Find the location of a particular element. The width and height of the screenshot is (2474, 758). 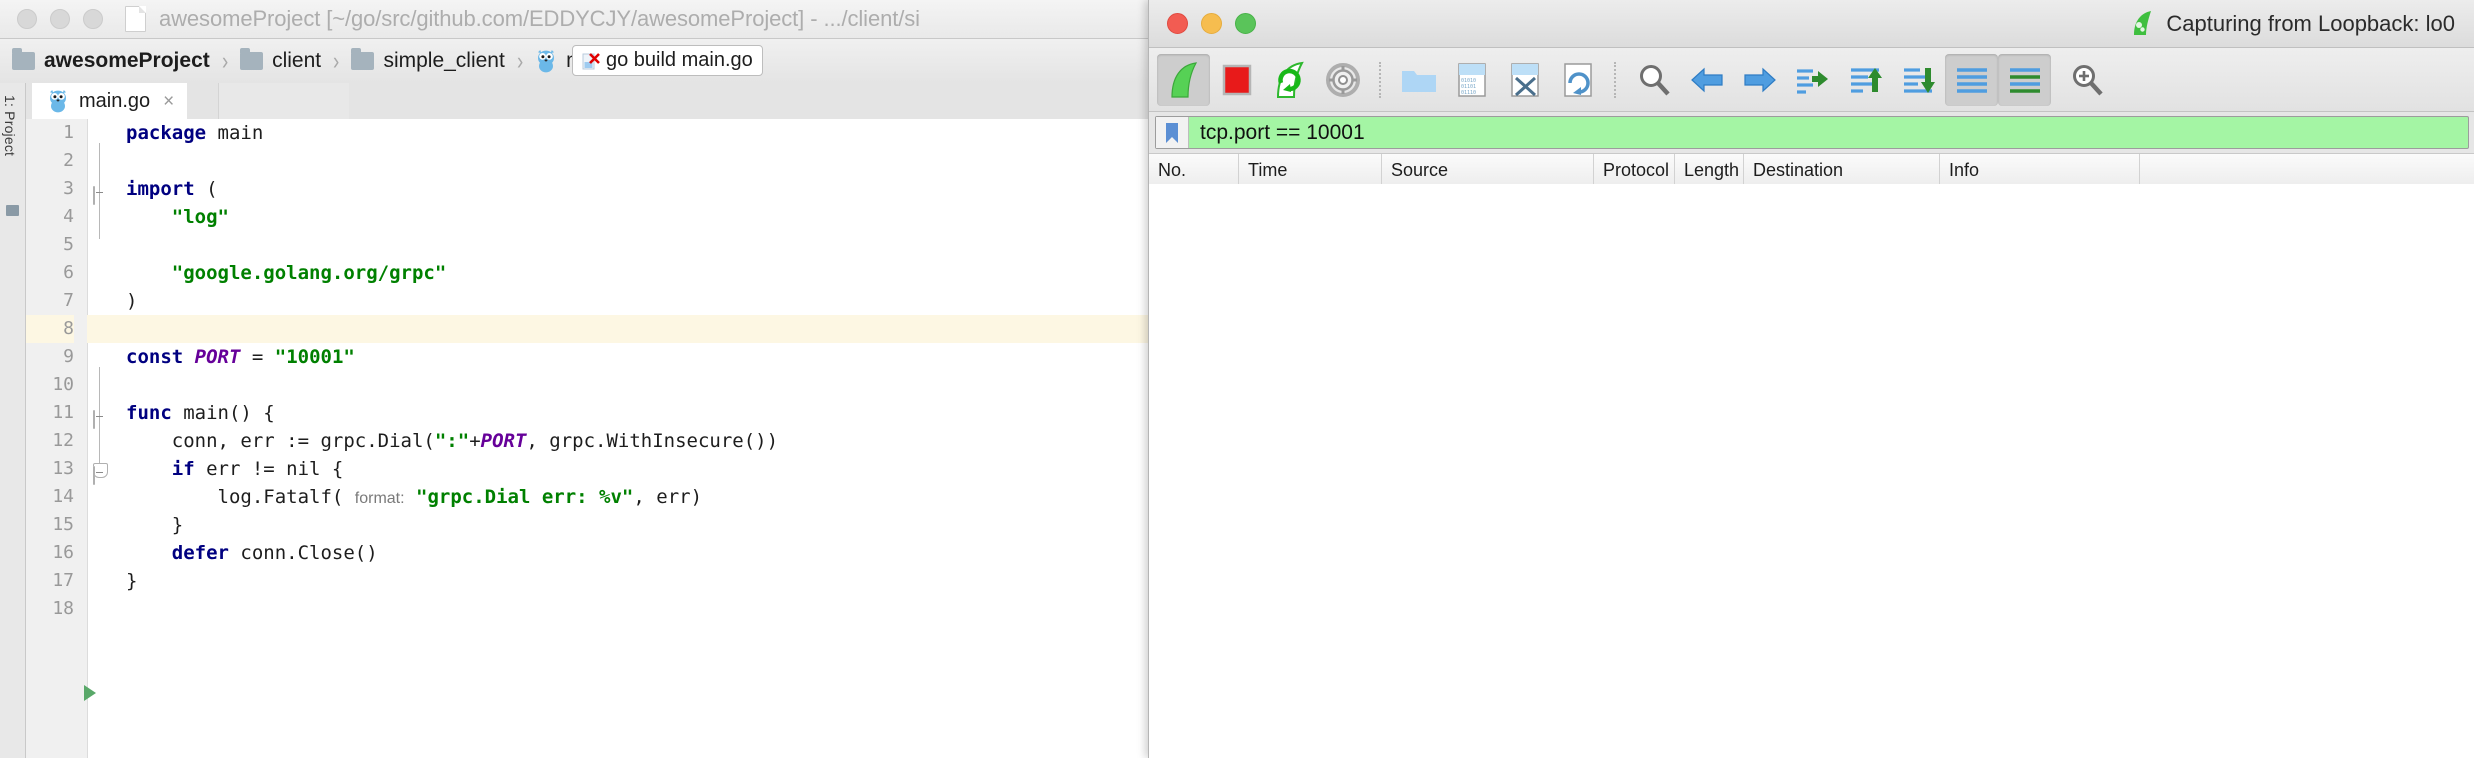

ide-minimize-button is located at coordinates (60, 19).